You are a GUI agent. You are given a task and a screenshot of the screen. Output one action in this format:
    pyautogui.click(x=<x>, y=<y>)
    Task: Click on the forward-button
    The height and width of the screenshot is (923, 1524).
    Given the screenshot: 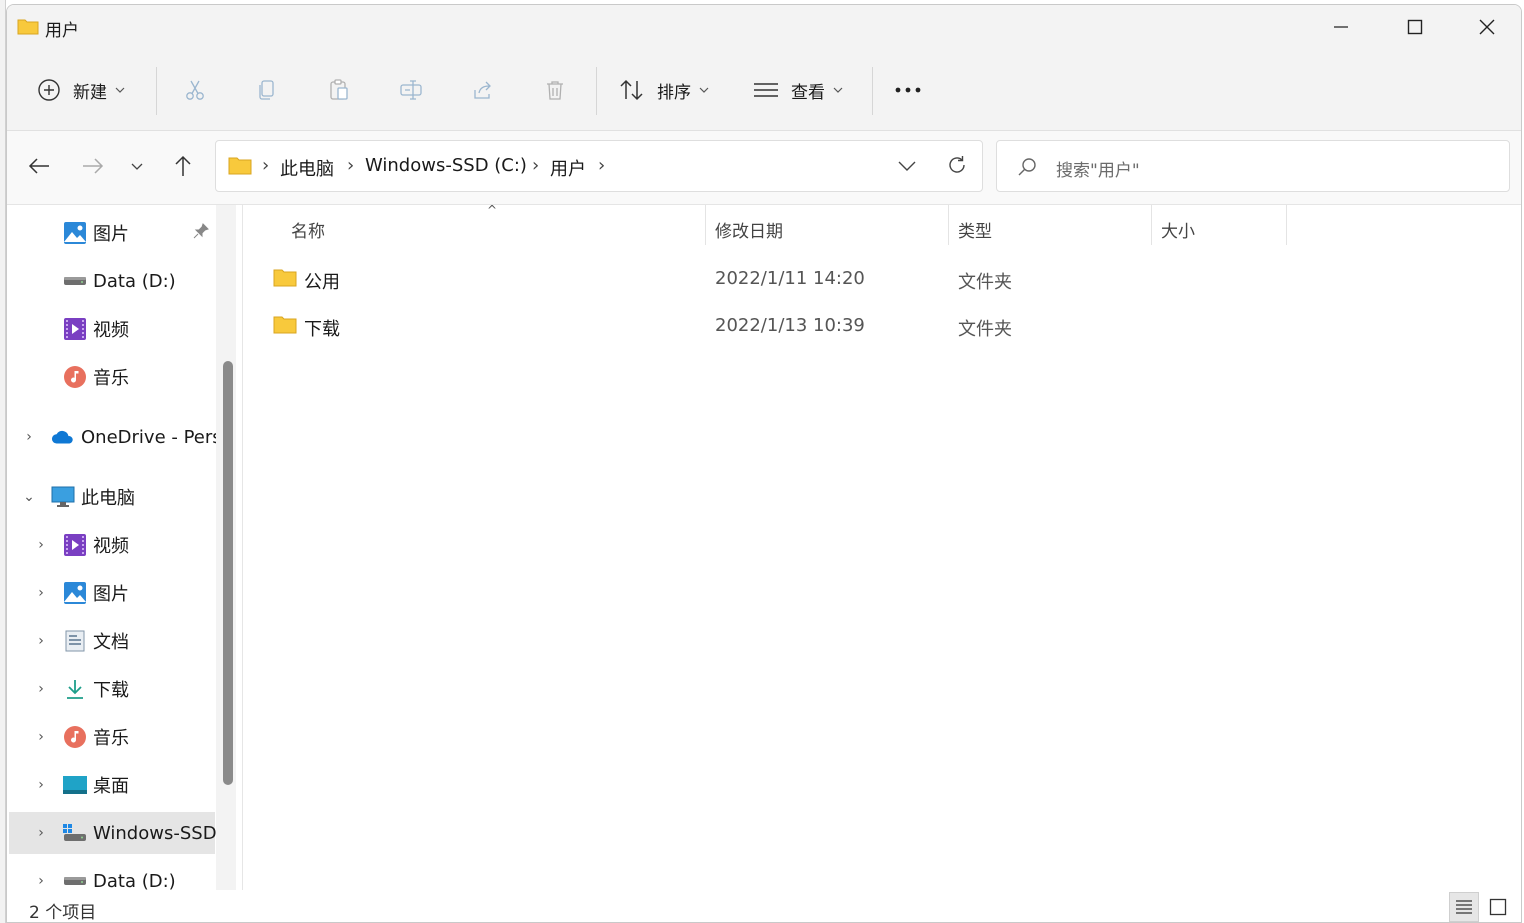 What is the action you would take?
    pyautogui.click(x=93, y=166)
    